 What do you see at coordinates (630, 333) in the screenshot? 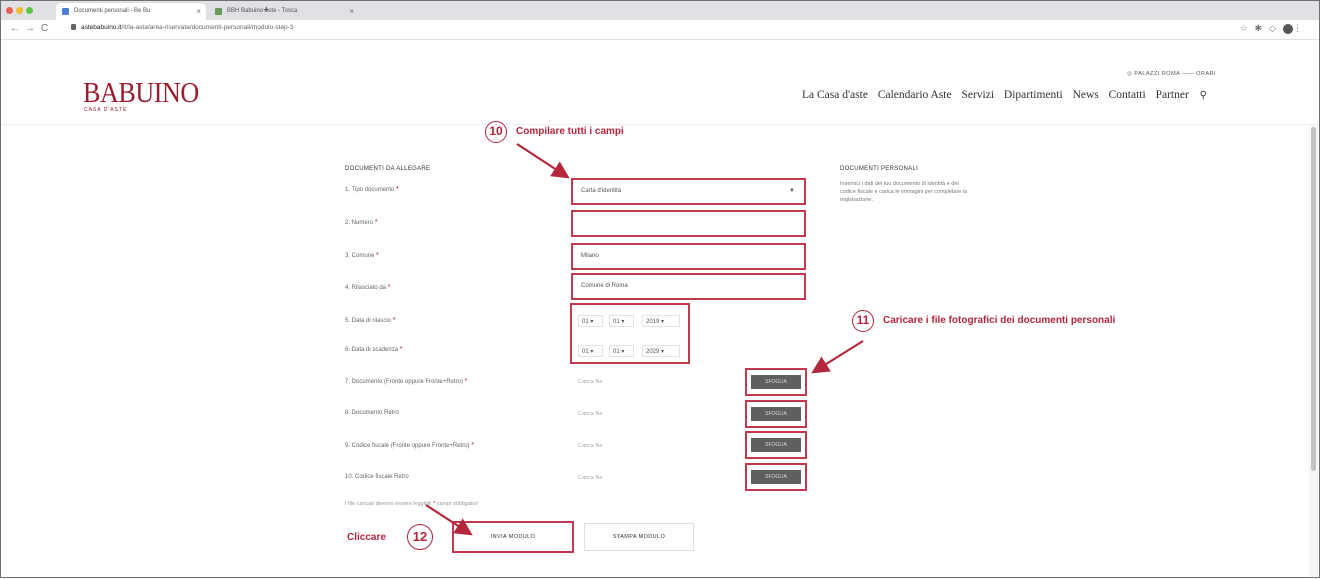
I see `date-fields-group: 01 ▾ 01 ▾ 2019 ▾ 01 ▾ 01 ▾ 2029 ▾` at bounding box center [630, 333].